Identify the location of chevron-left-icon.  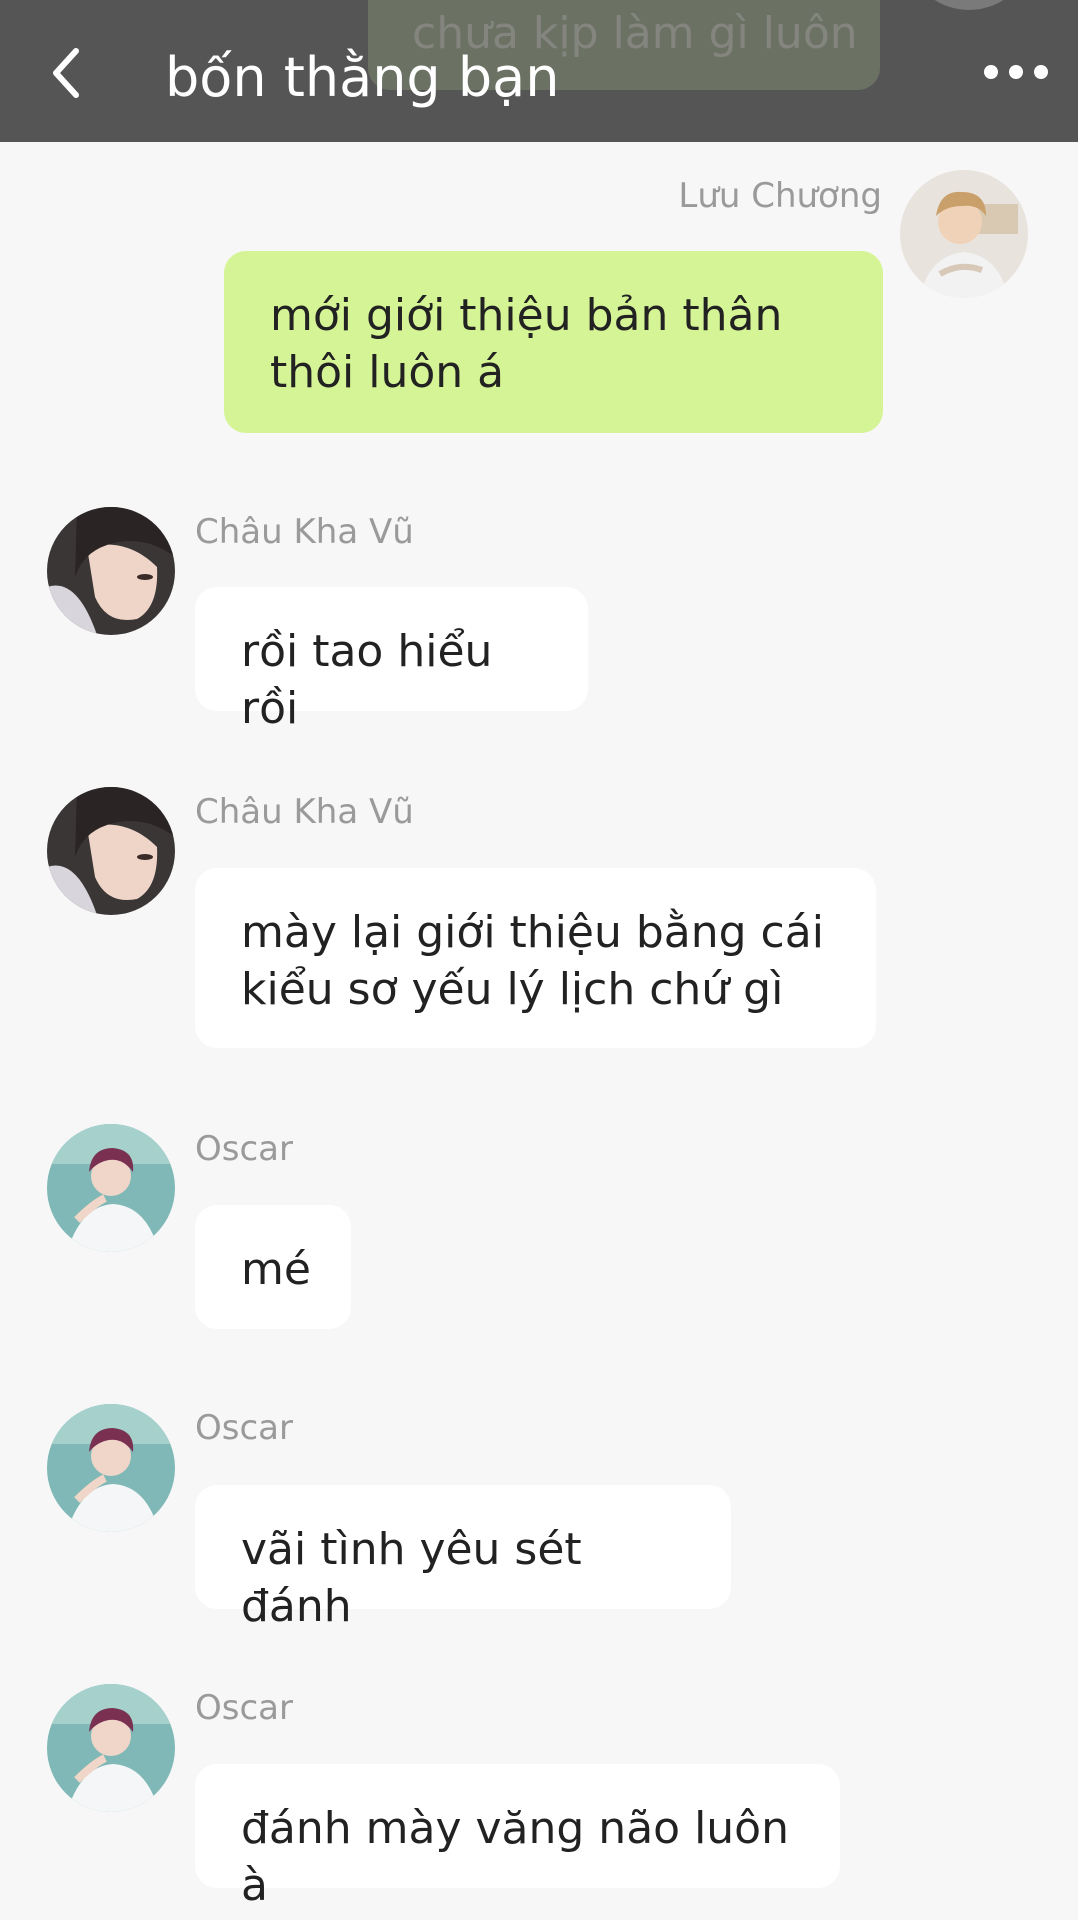
(66, 73).